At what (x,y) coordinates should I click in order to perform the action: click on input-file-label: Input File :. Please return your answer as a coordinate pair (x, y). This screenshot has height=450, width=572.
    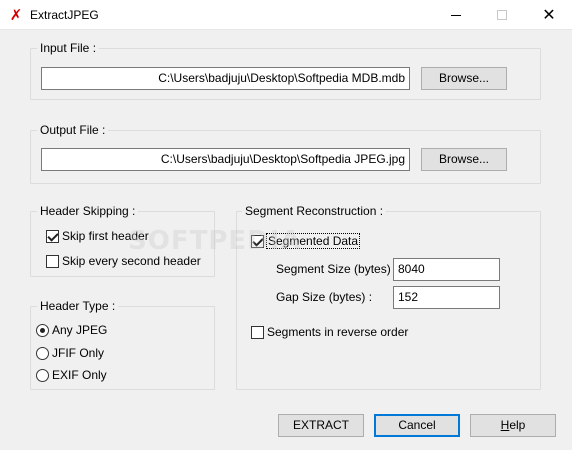
    Looking at the image, I should click on (68, 48).